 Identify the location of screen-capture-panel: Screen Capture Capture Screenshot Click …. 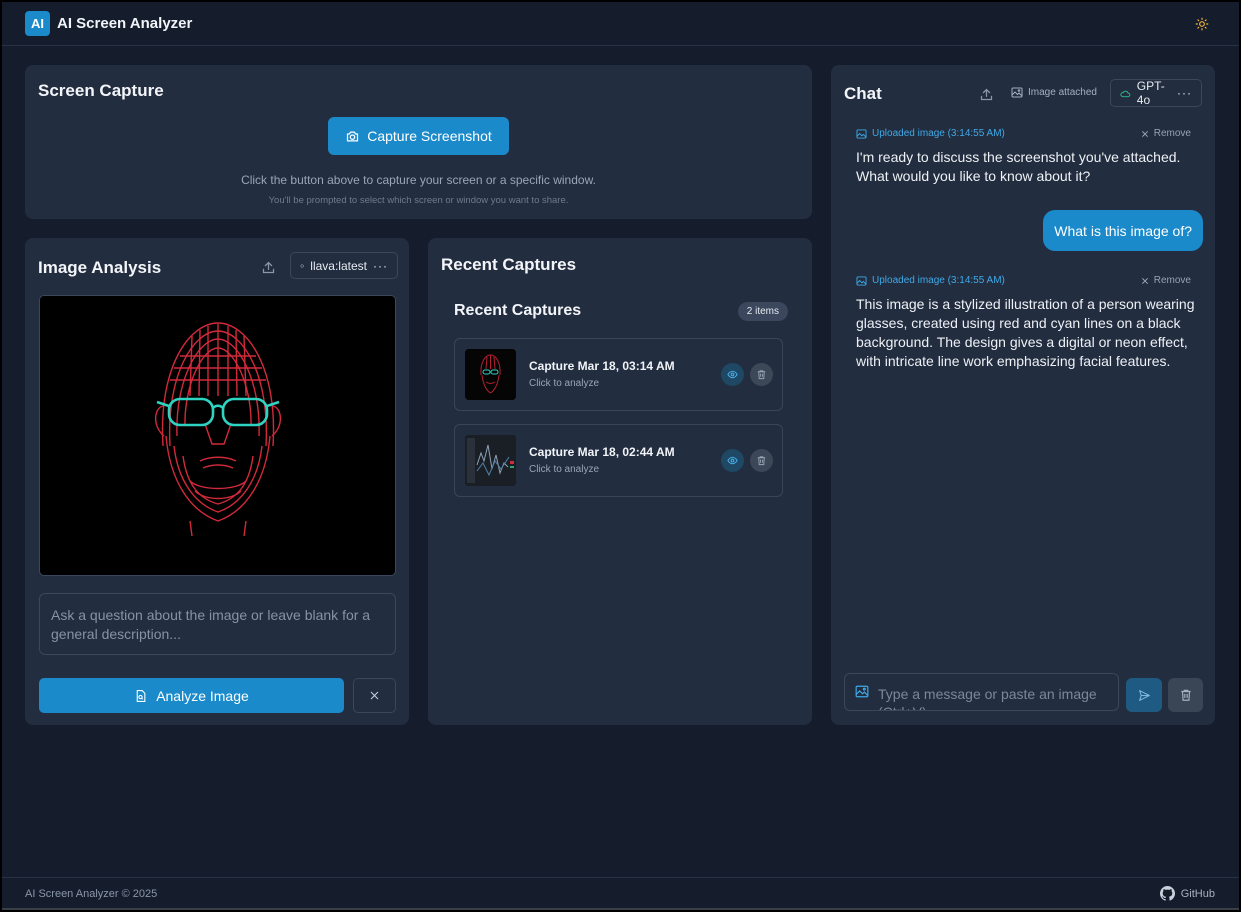
(418, 142).